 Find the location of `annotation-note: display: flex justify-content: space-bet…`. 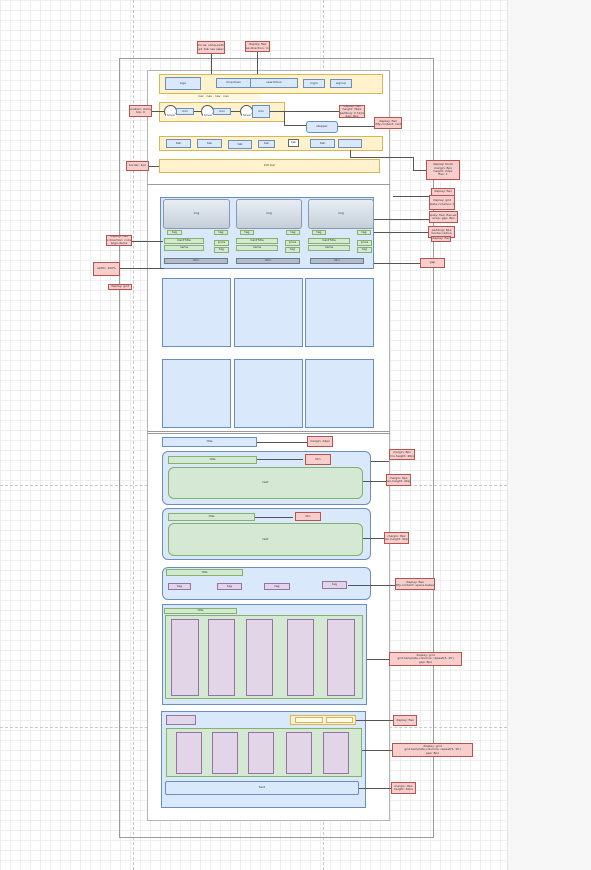

annotation-note: display: flex justify-content: space-bet… is located at coordinates (415, 584).